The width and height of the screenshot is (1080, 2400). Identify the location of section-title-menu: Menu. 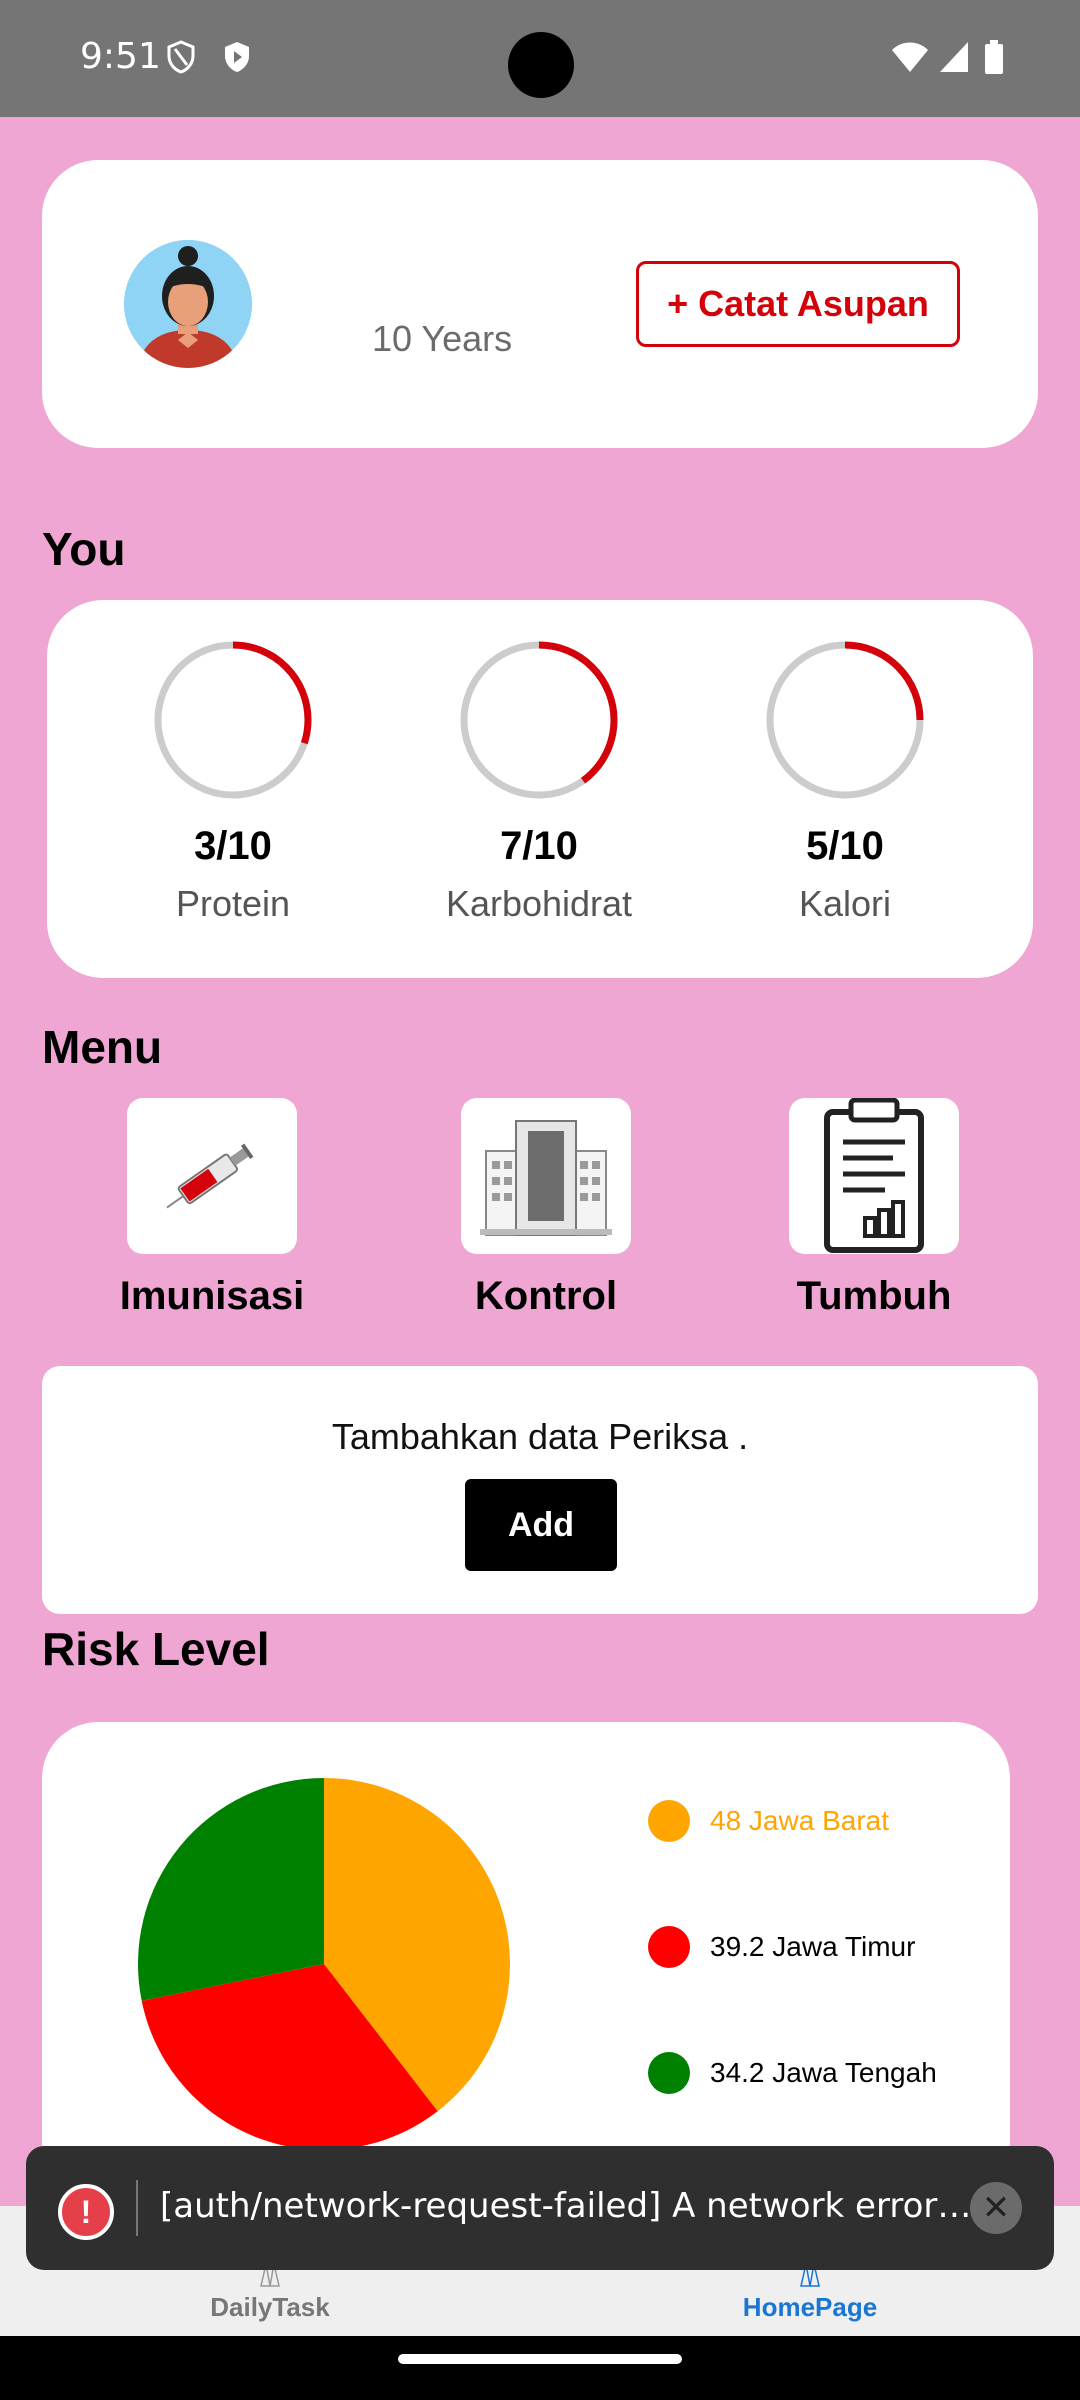
(102, 1047).